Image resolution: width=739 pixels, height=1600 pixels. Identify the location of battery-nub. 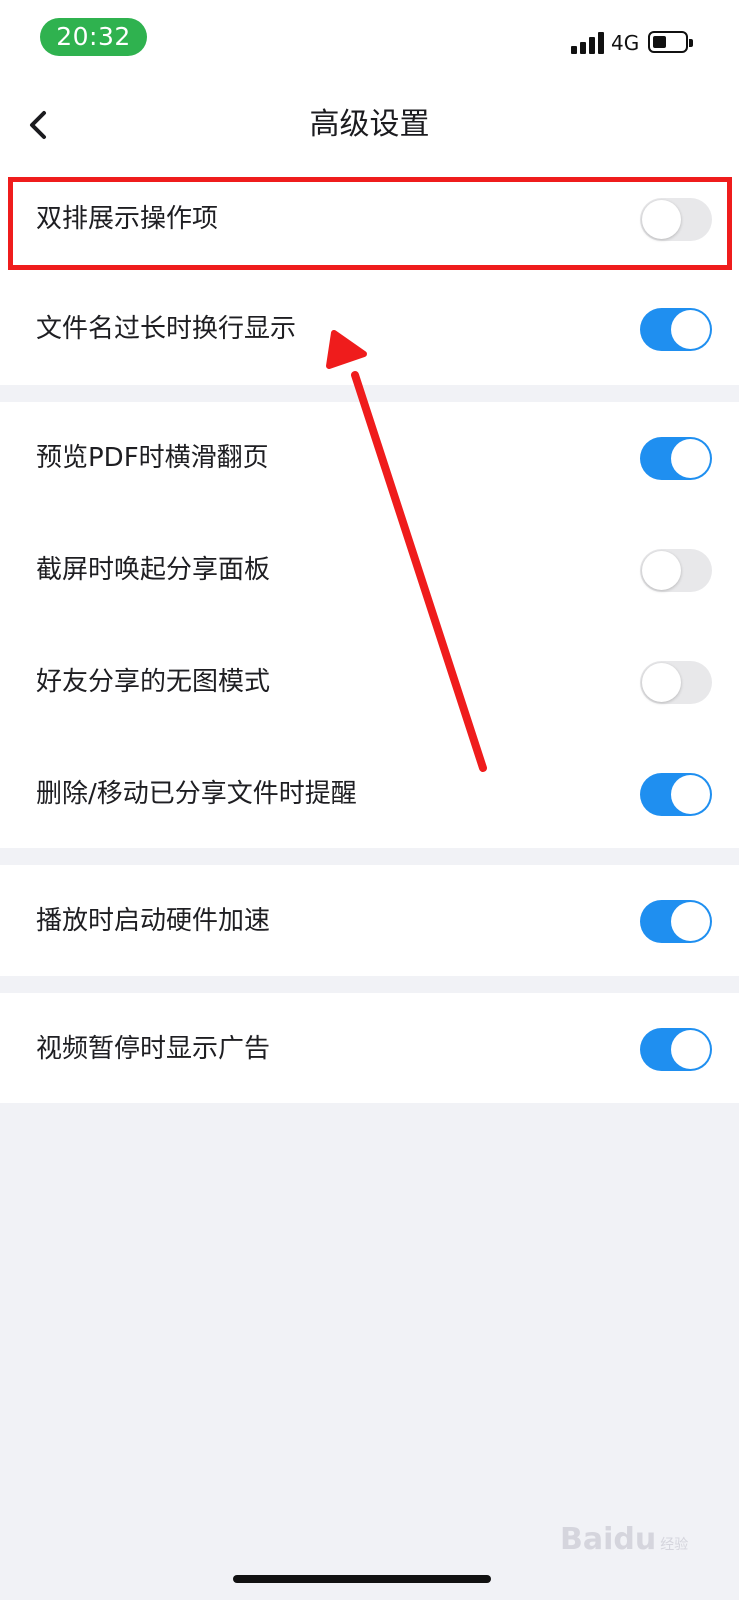
(691, 43).